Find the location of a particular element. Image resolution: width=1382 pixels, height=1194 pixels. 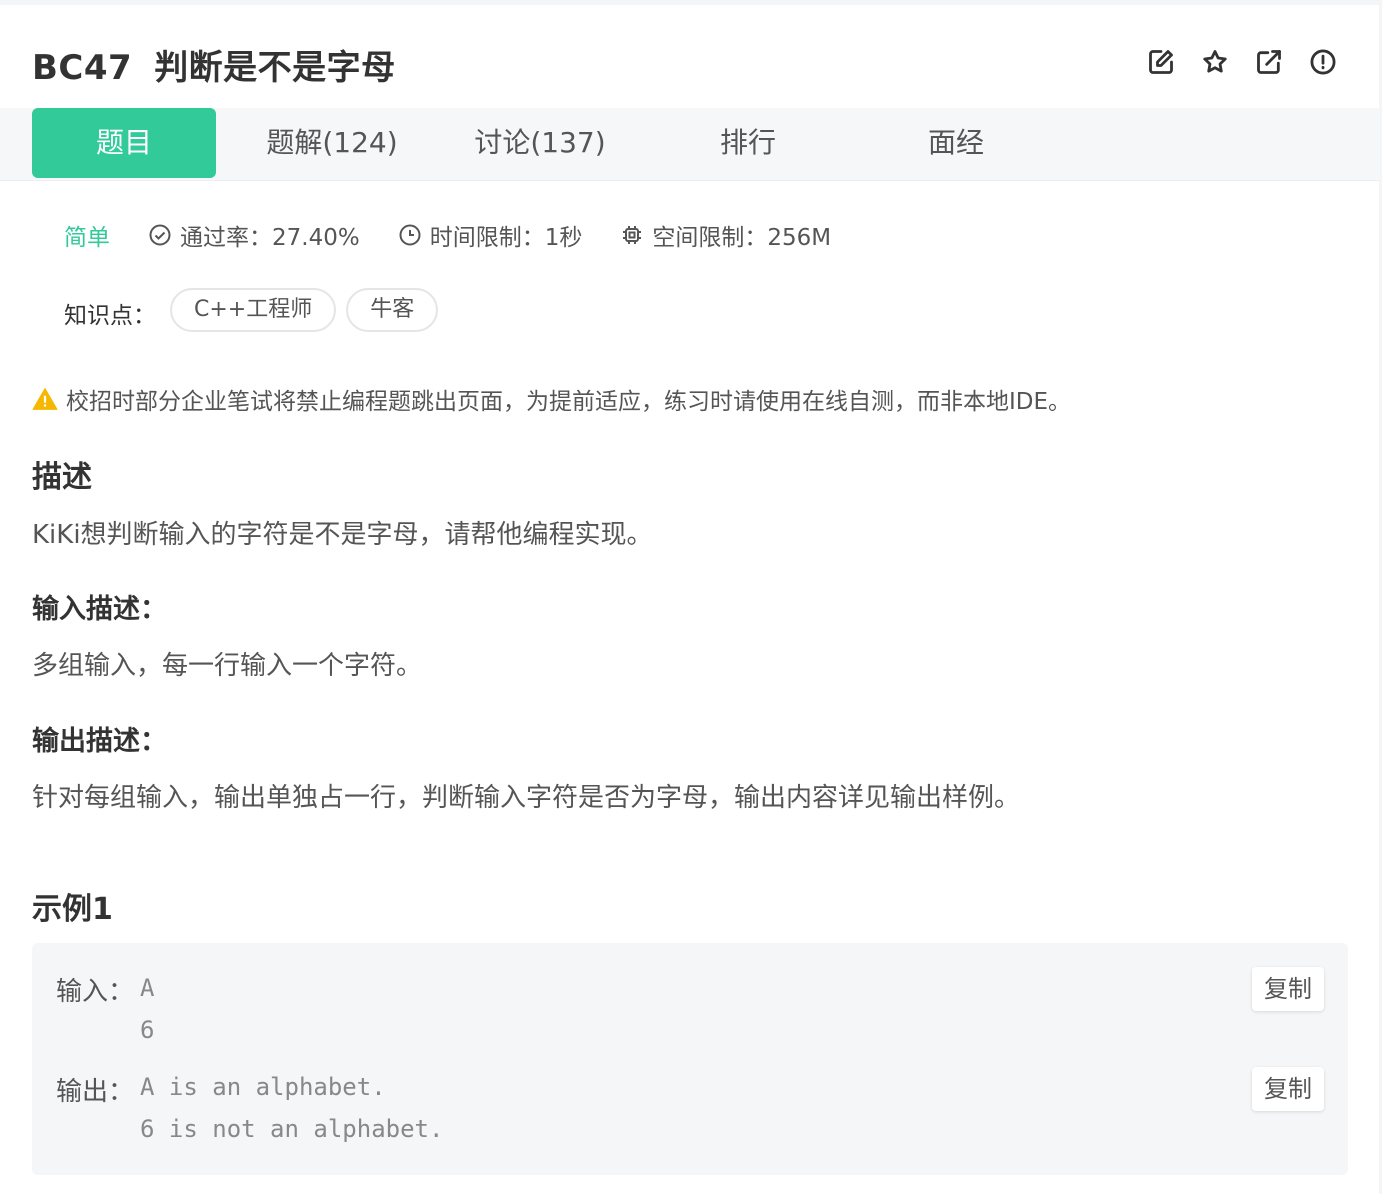

output-desc-heading: 输出描述： is located at coordinates (99, 741).